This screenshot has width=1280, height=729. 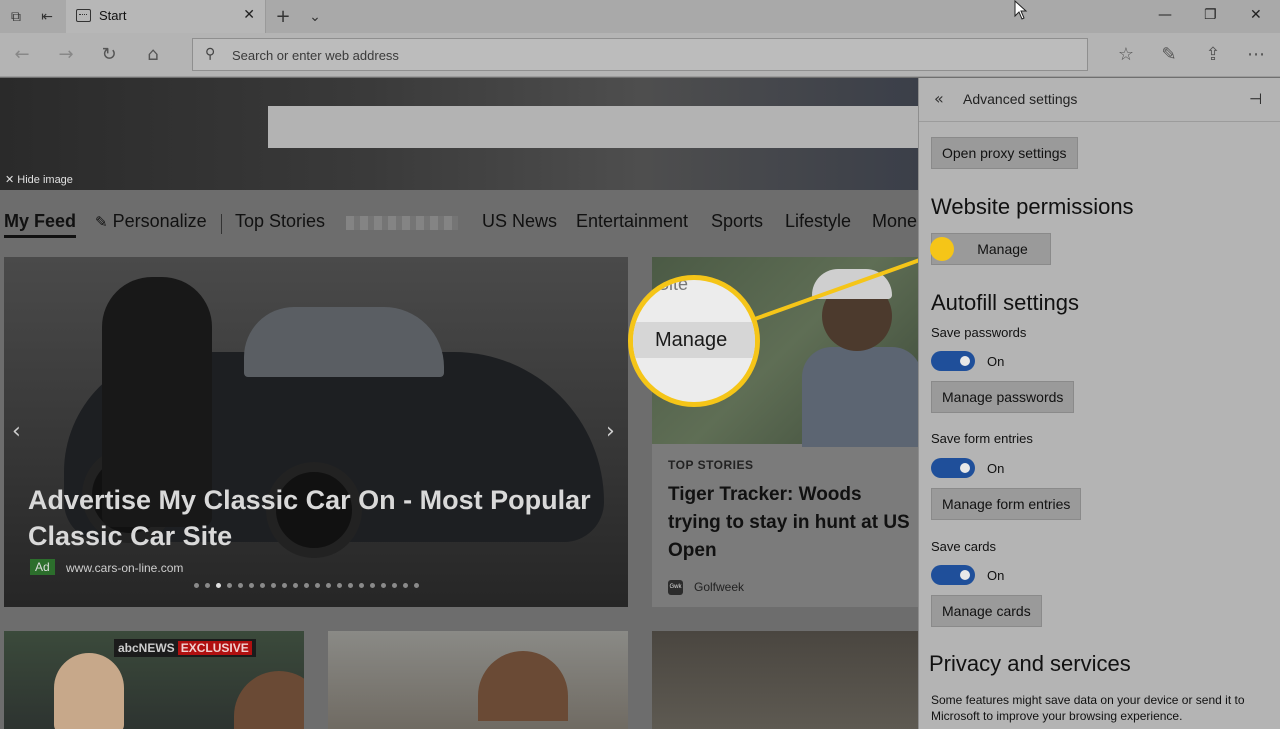 What do you see at coordinates (1126, 55) in the screenshot?
I see `favorites-icon: ☆` at bounding box center [1126, 55].